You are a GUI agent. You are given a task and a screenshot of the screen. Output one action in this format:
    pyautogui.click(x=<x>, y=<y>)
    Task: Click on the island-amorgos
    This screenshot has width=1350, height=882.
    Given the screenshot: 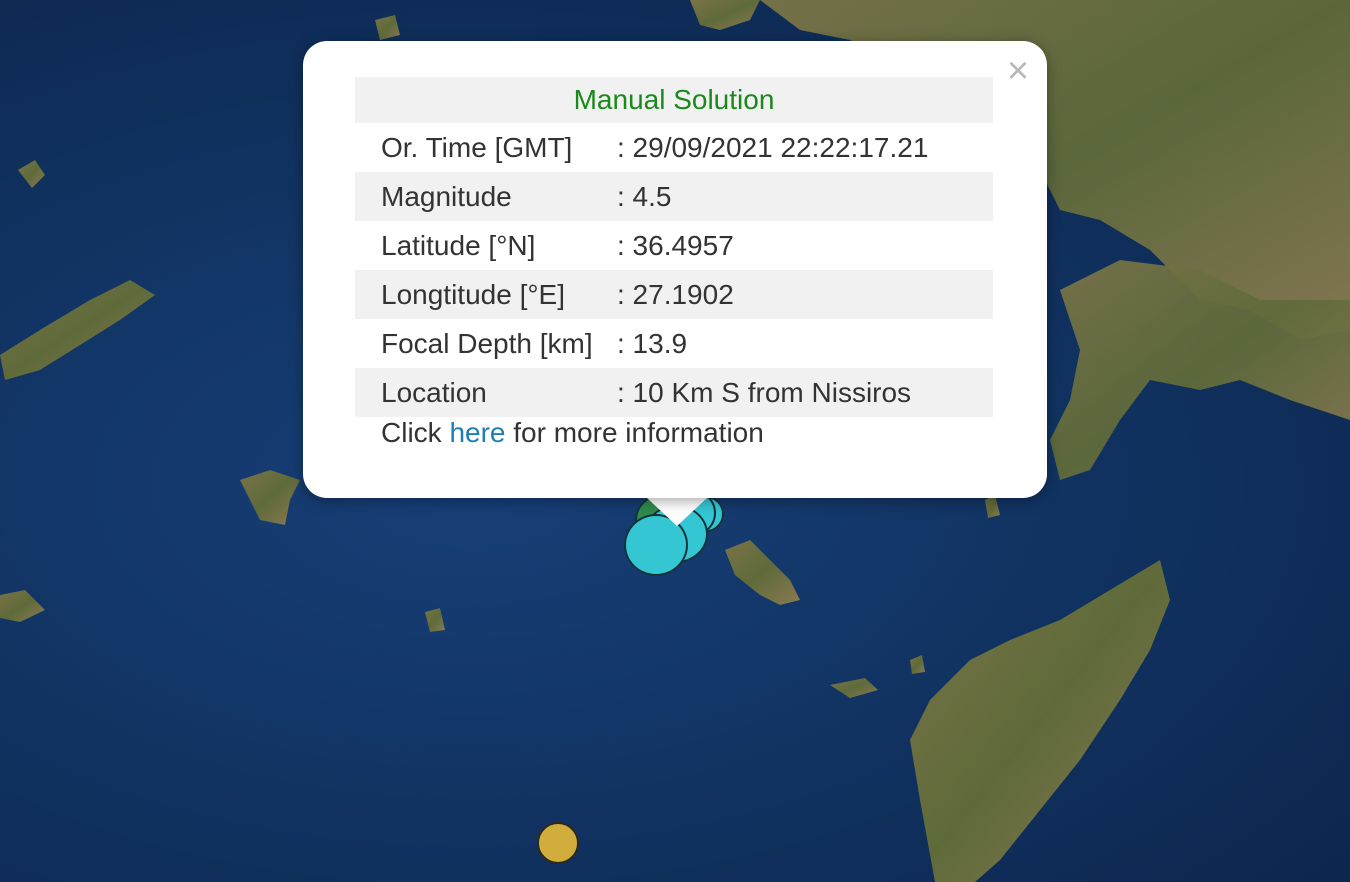 What is the action you would take?
    pyautogui.click(x=77, y=330)
    